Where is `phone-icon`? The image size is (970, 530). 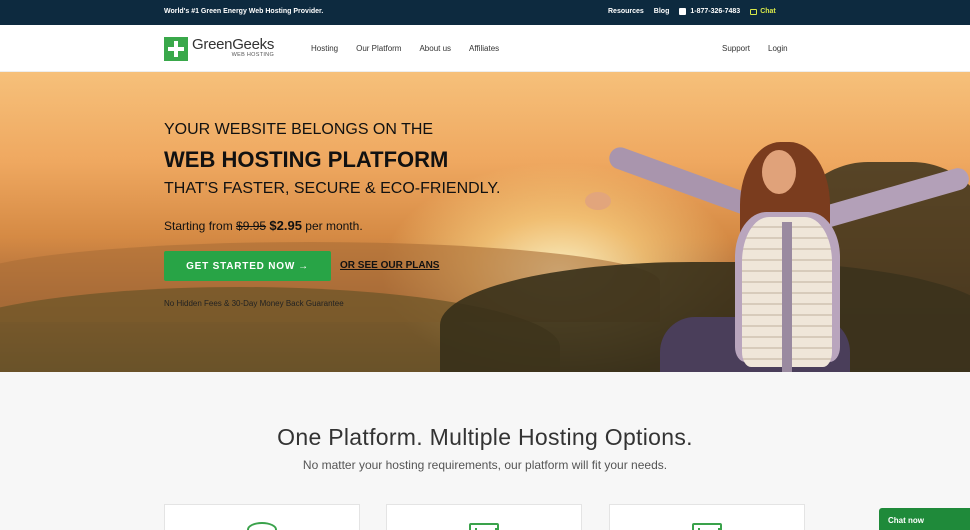
phone-icon is located at coordinates (683, 11).